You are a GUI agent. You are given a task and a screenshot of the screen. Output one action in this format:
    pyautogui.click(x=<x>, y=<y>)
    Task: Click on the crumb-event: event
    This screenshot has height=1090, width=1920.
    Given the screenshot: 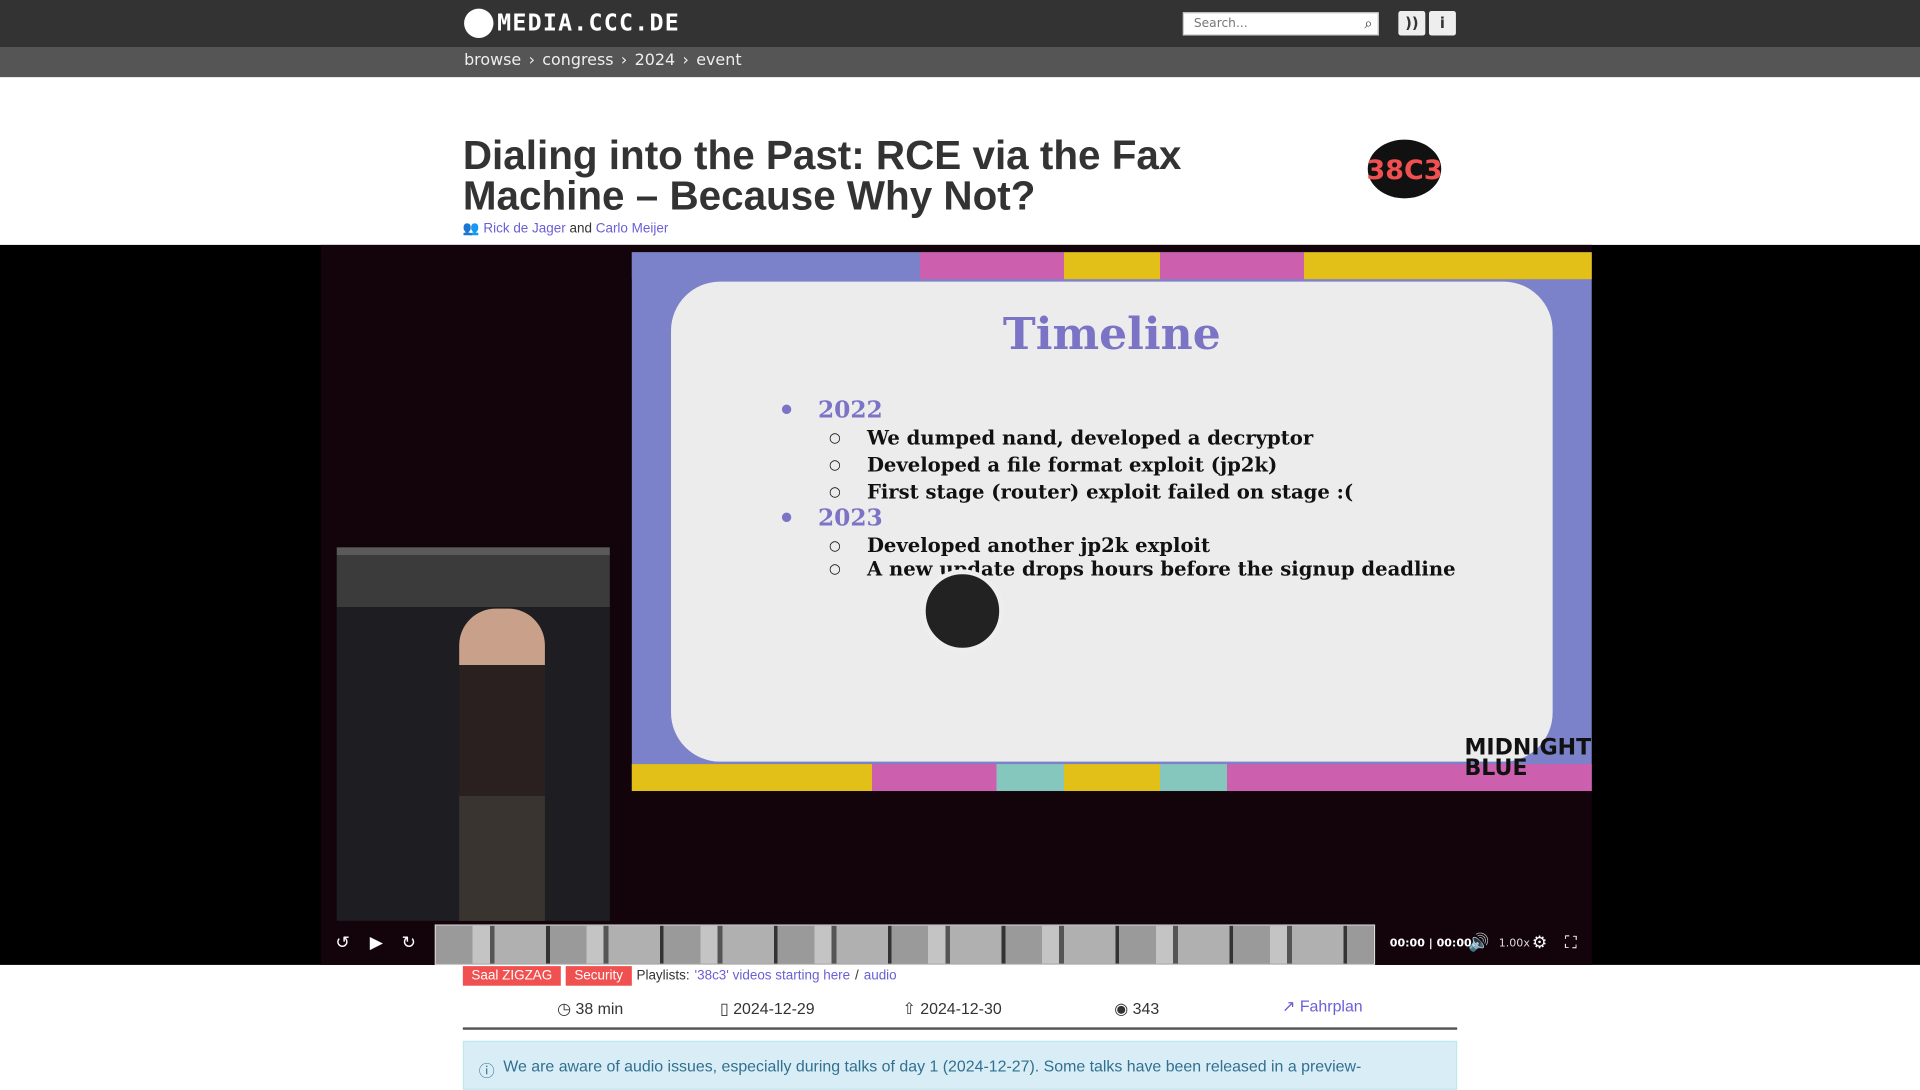 What is the action you would take?
    pyautogui.click(x=719, y=60)
    